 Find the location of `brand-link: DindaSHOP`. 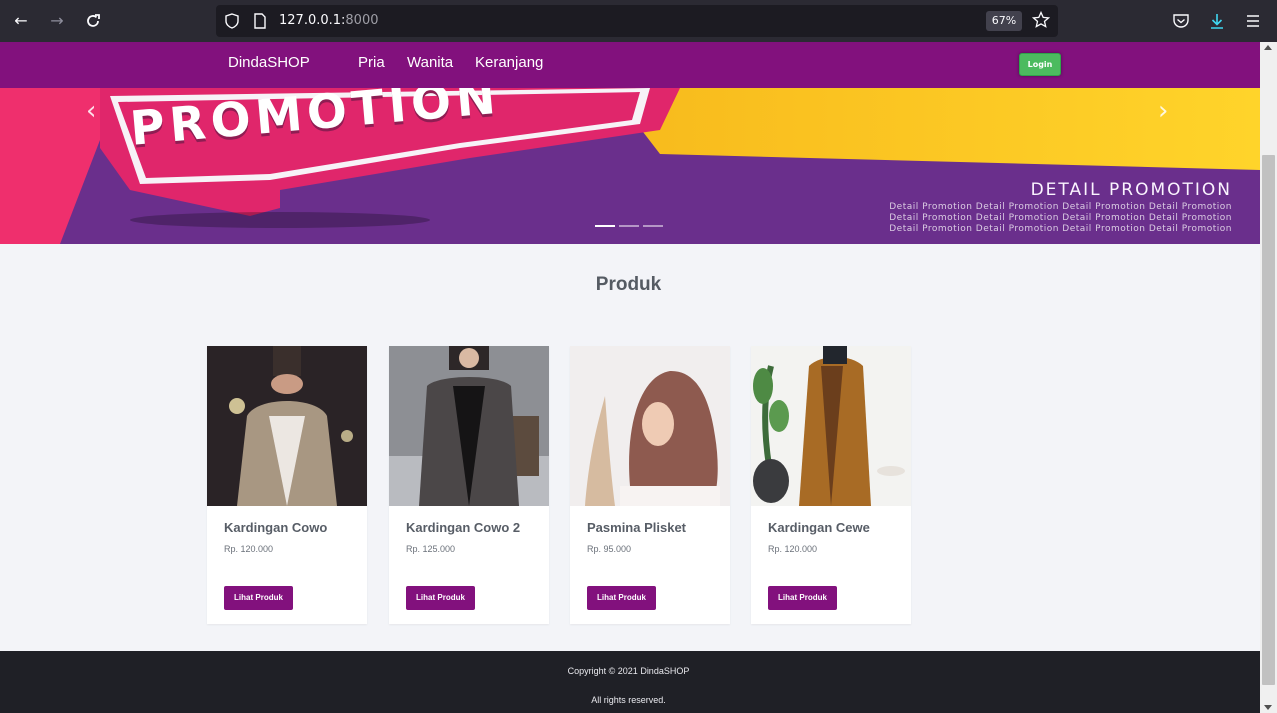

brand-link: DindaSHOP is located at coordinates (269, 62).